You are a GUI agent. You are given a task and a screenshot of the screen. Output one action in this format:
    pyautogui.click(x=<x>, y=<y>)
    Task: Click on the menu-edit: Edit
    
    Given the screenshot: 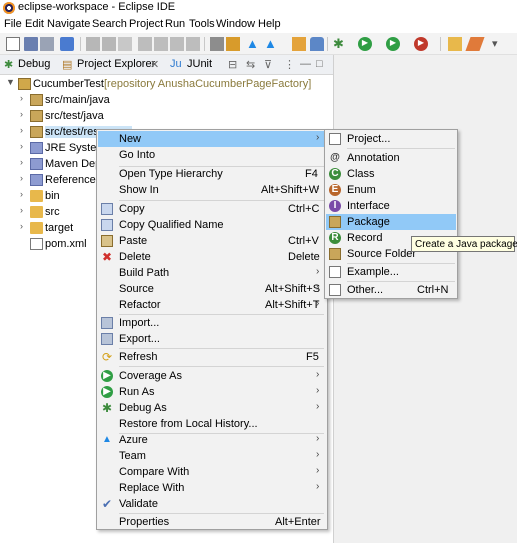 What is the action you would take?
    pyautogui.click(x=34, y=24)
    